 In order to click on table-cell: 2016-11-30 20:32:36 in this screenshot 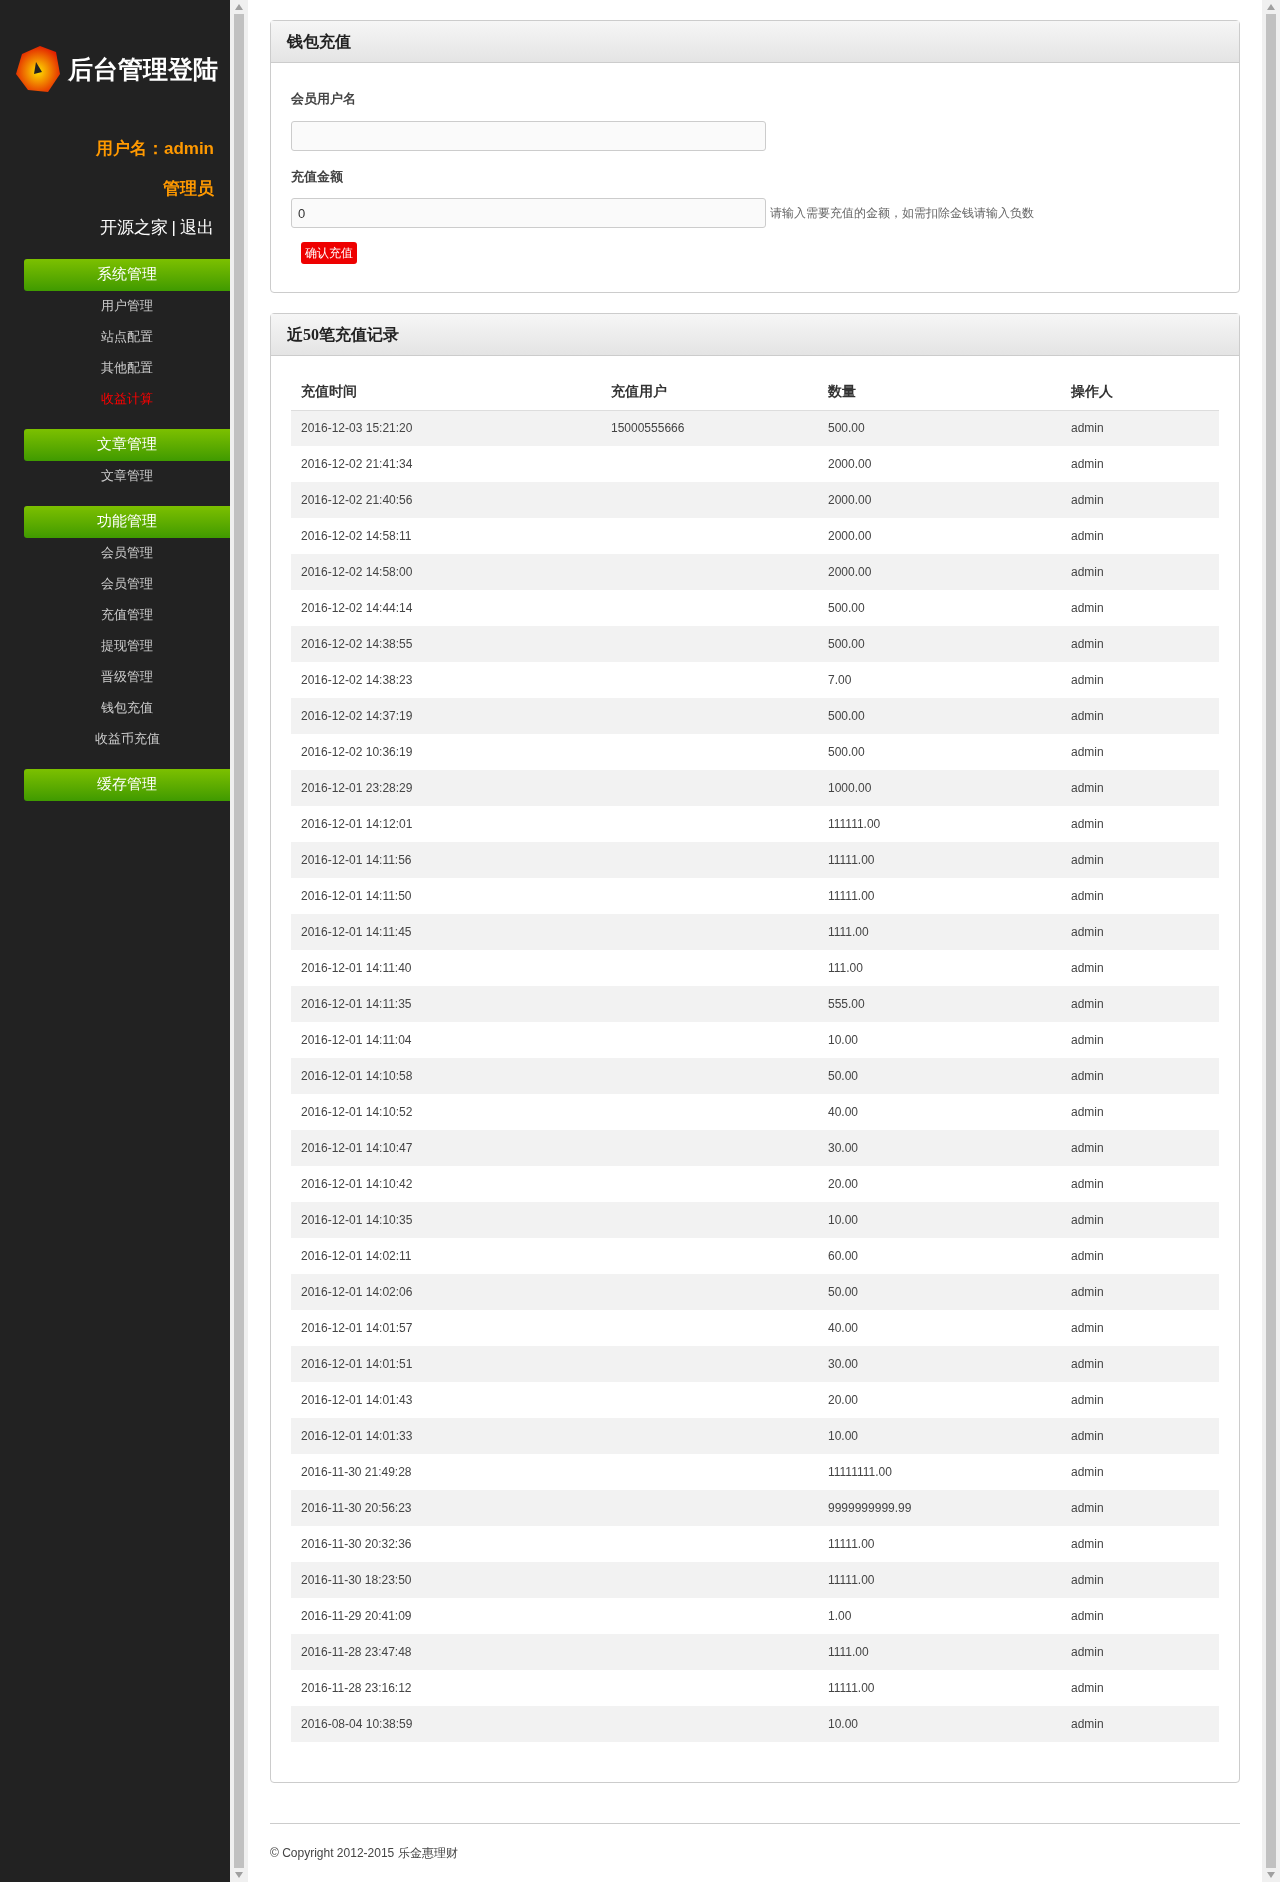, I will do `click(446, 1544)`.